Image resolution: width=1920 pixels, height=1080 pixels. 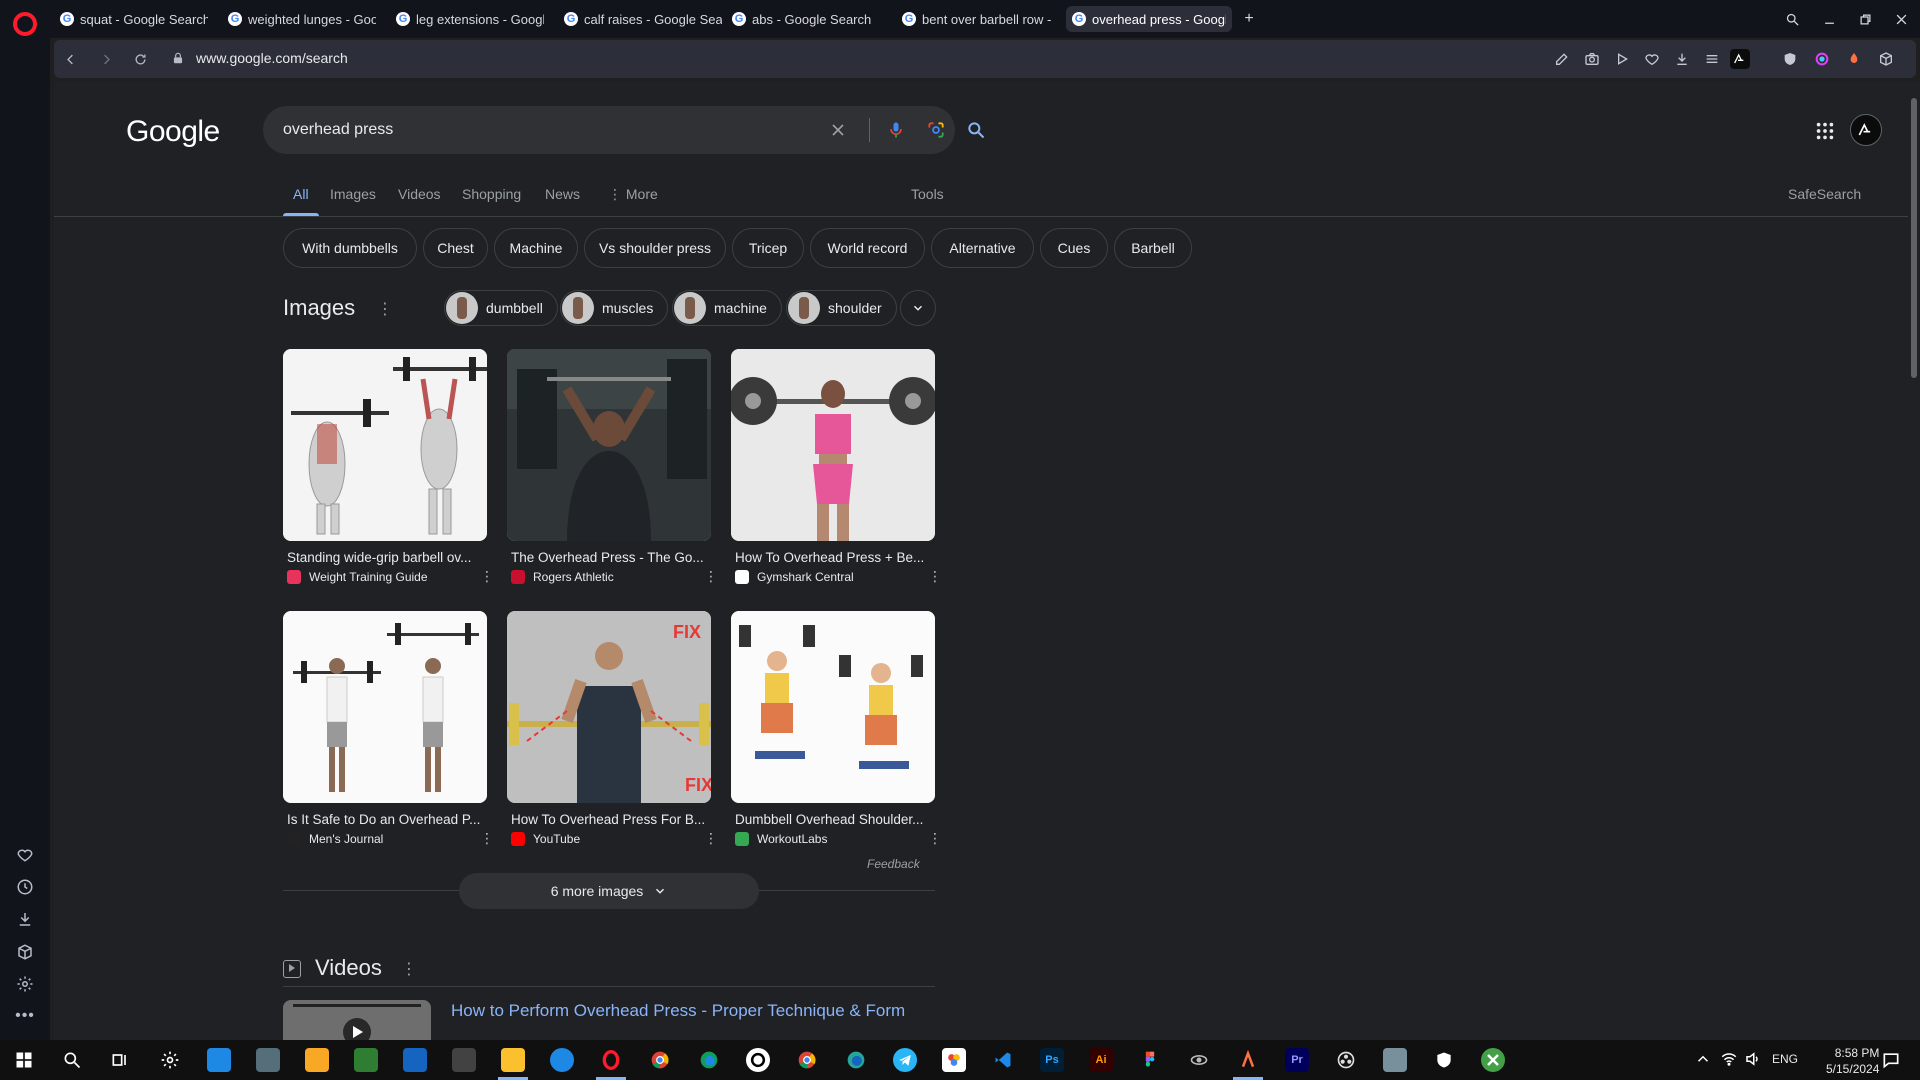 I want to click on profile-extension-icon, so click(x=1740, y=59).